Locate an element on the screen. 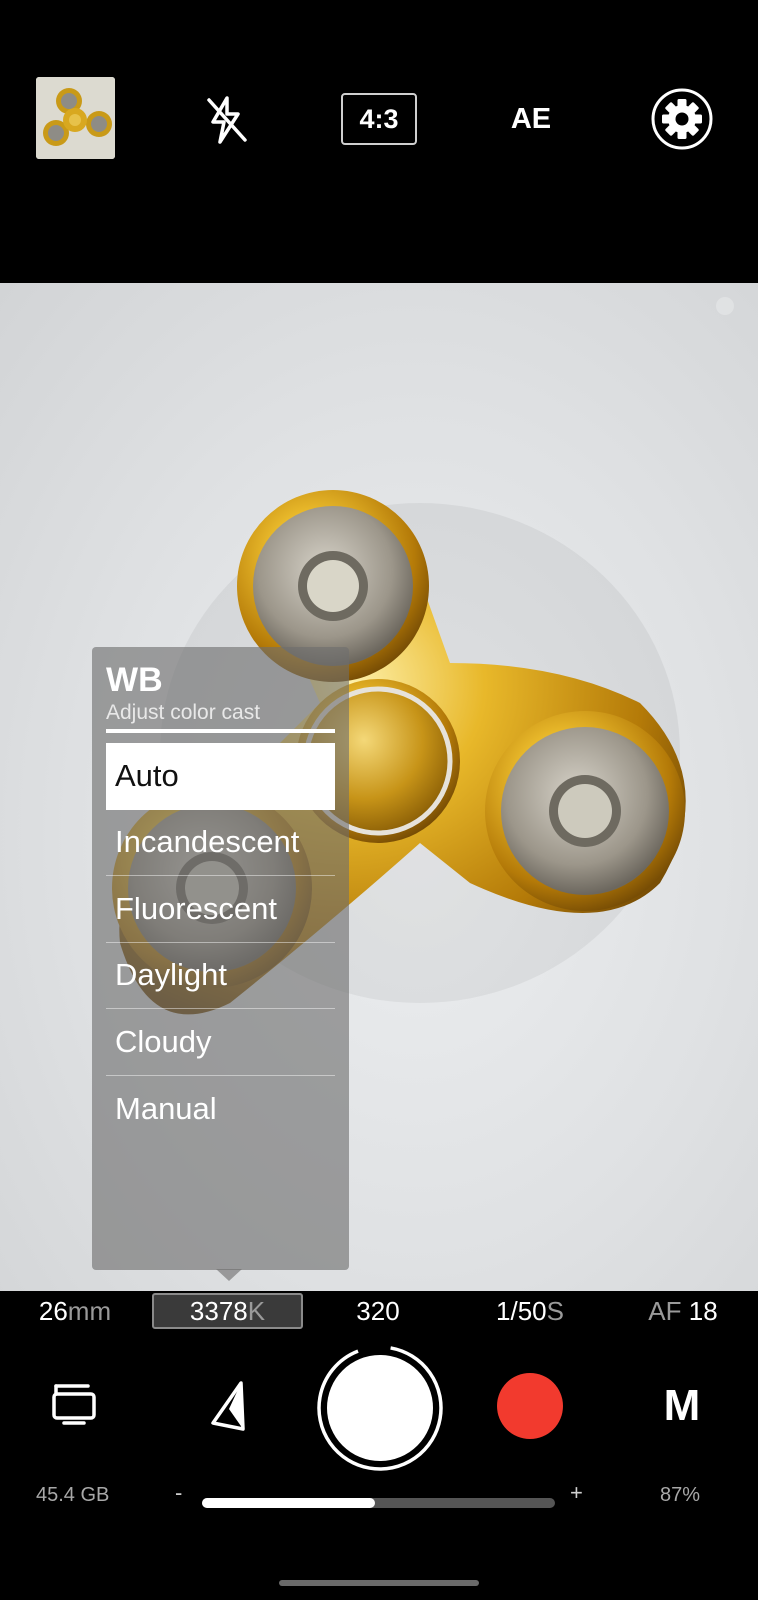 The image size is (758, 1600). battery-level: 87% is located at coordinates (680, 1495).